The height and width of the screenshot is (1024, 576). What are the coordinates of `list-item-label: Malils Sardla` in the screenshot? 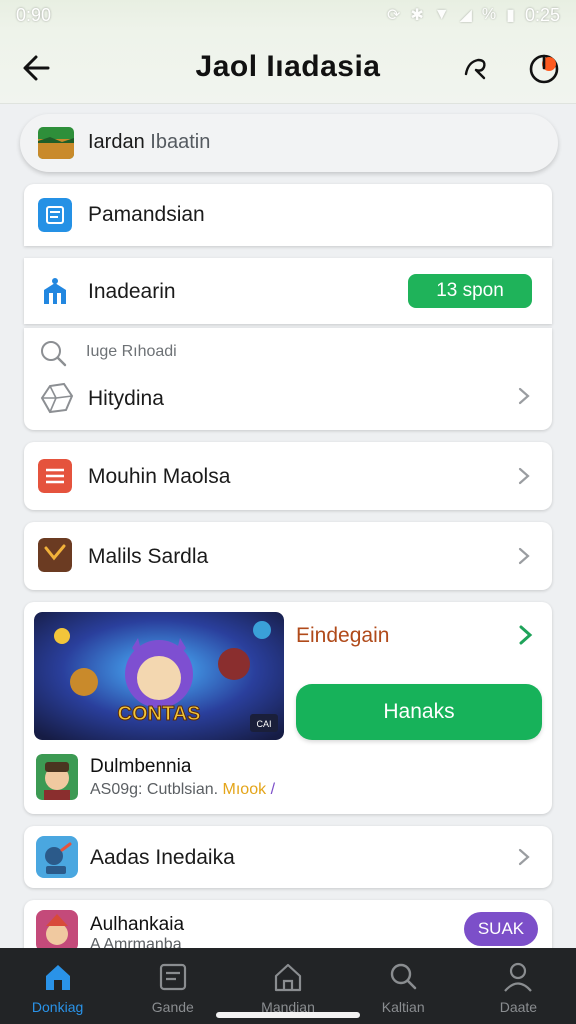 It's located at (148, 556).